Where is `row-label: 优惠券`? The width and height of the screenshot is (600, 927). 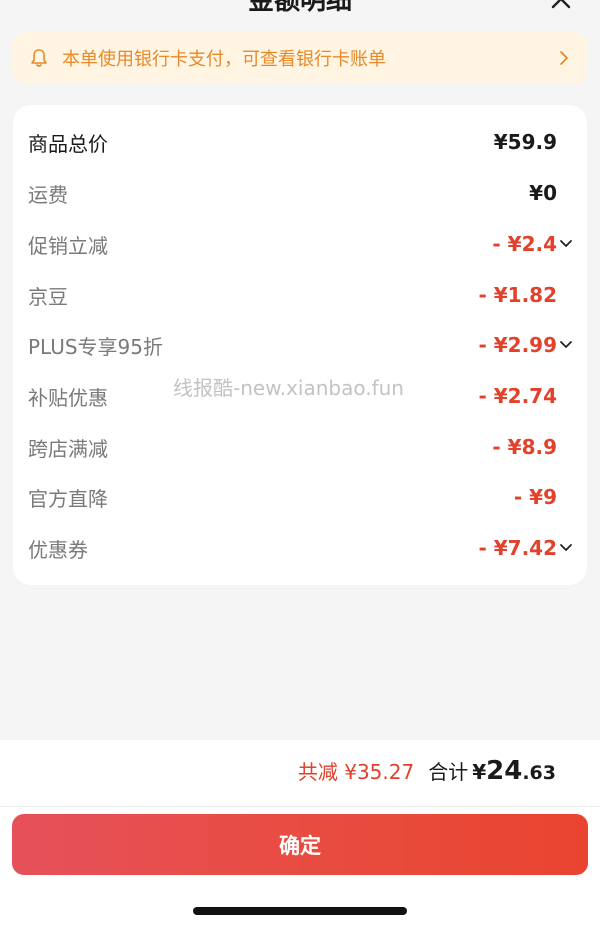
row-label: 优惠券 is located at coordinates (58, 549).